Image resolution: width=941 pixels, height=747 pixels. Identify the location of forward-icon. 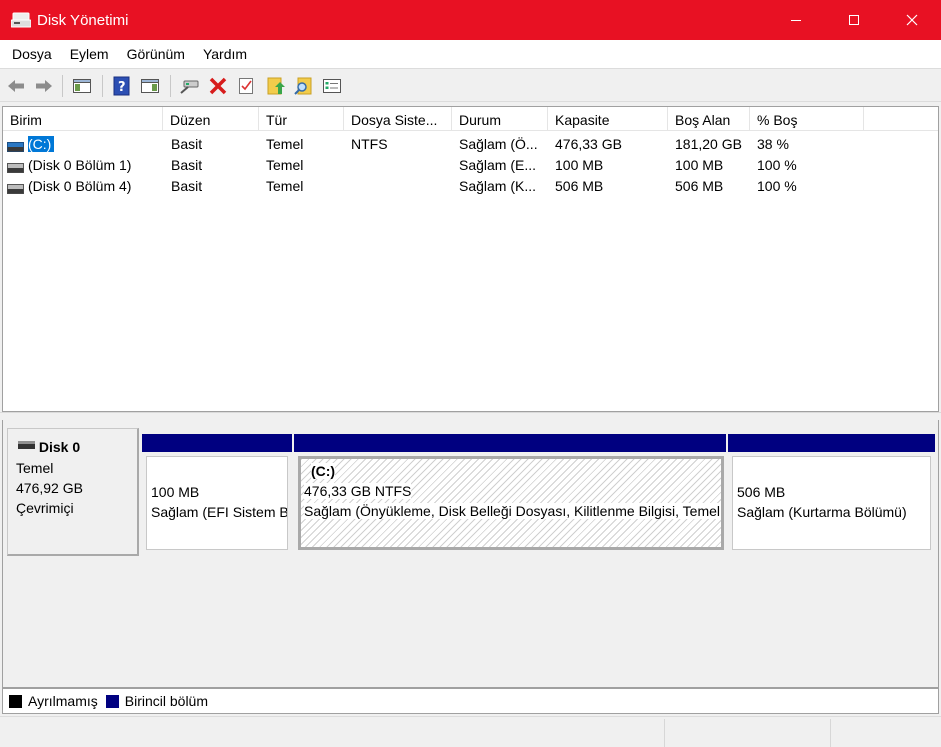
(44, 86).